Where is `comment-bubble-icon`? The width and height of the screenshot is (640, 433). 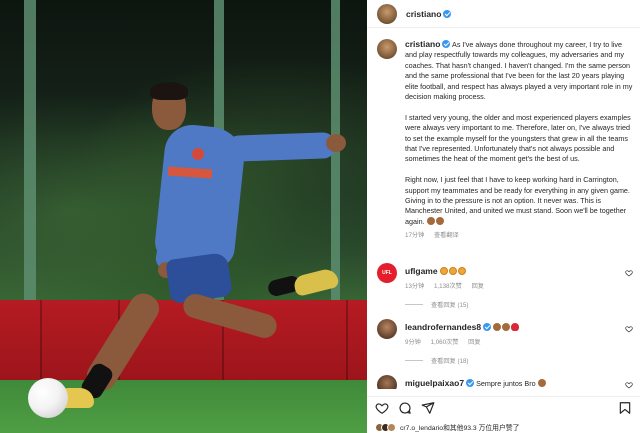 comment-bubble-icon is located at coordinates (405, 408).